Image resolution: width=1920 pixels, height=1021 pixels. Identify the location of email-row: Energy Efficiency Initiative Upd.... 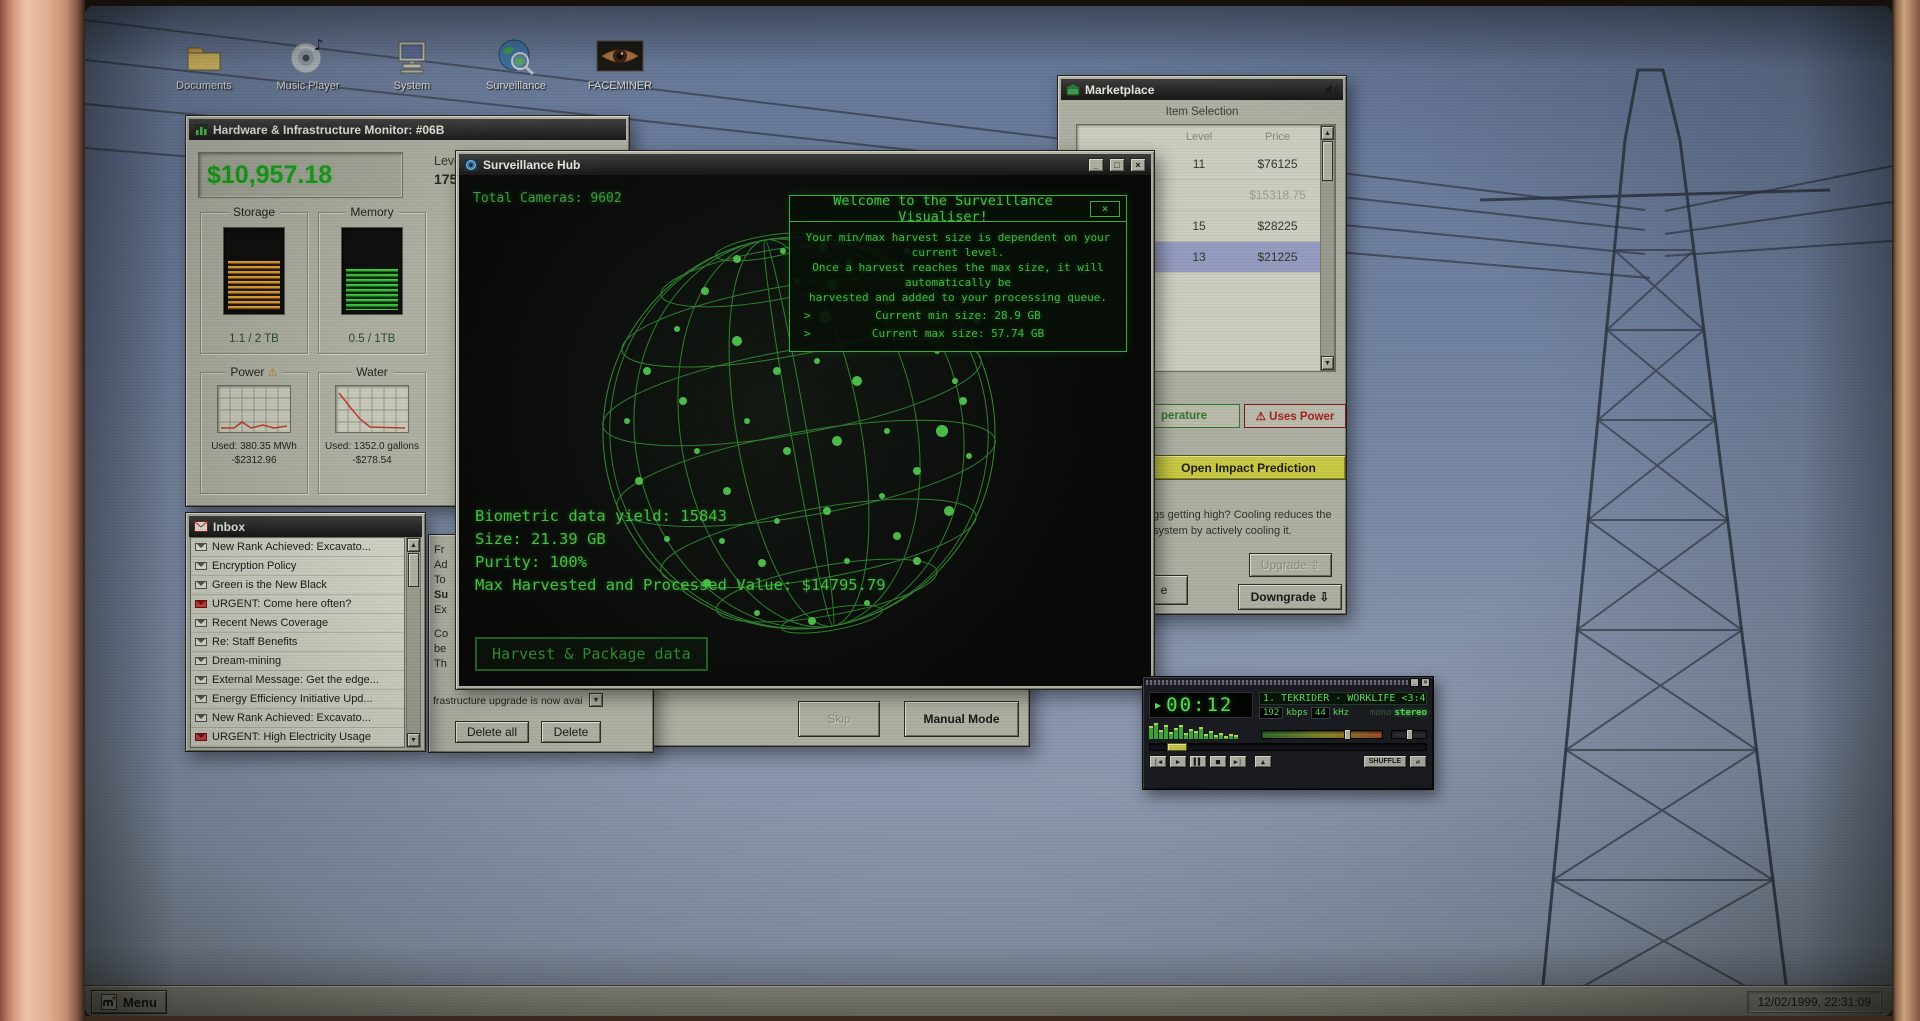
(297, 699).